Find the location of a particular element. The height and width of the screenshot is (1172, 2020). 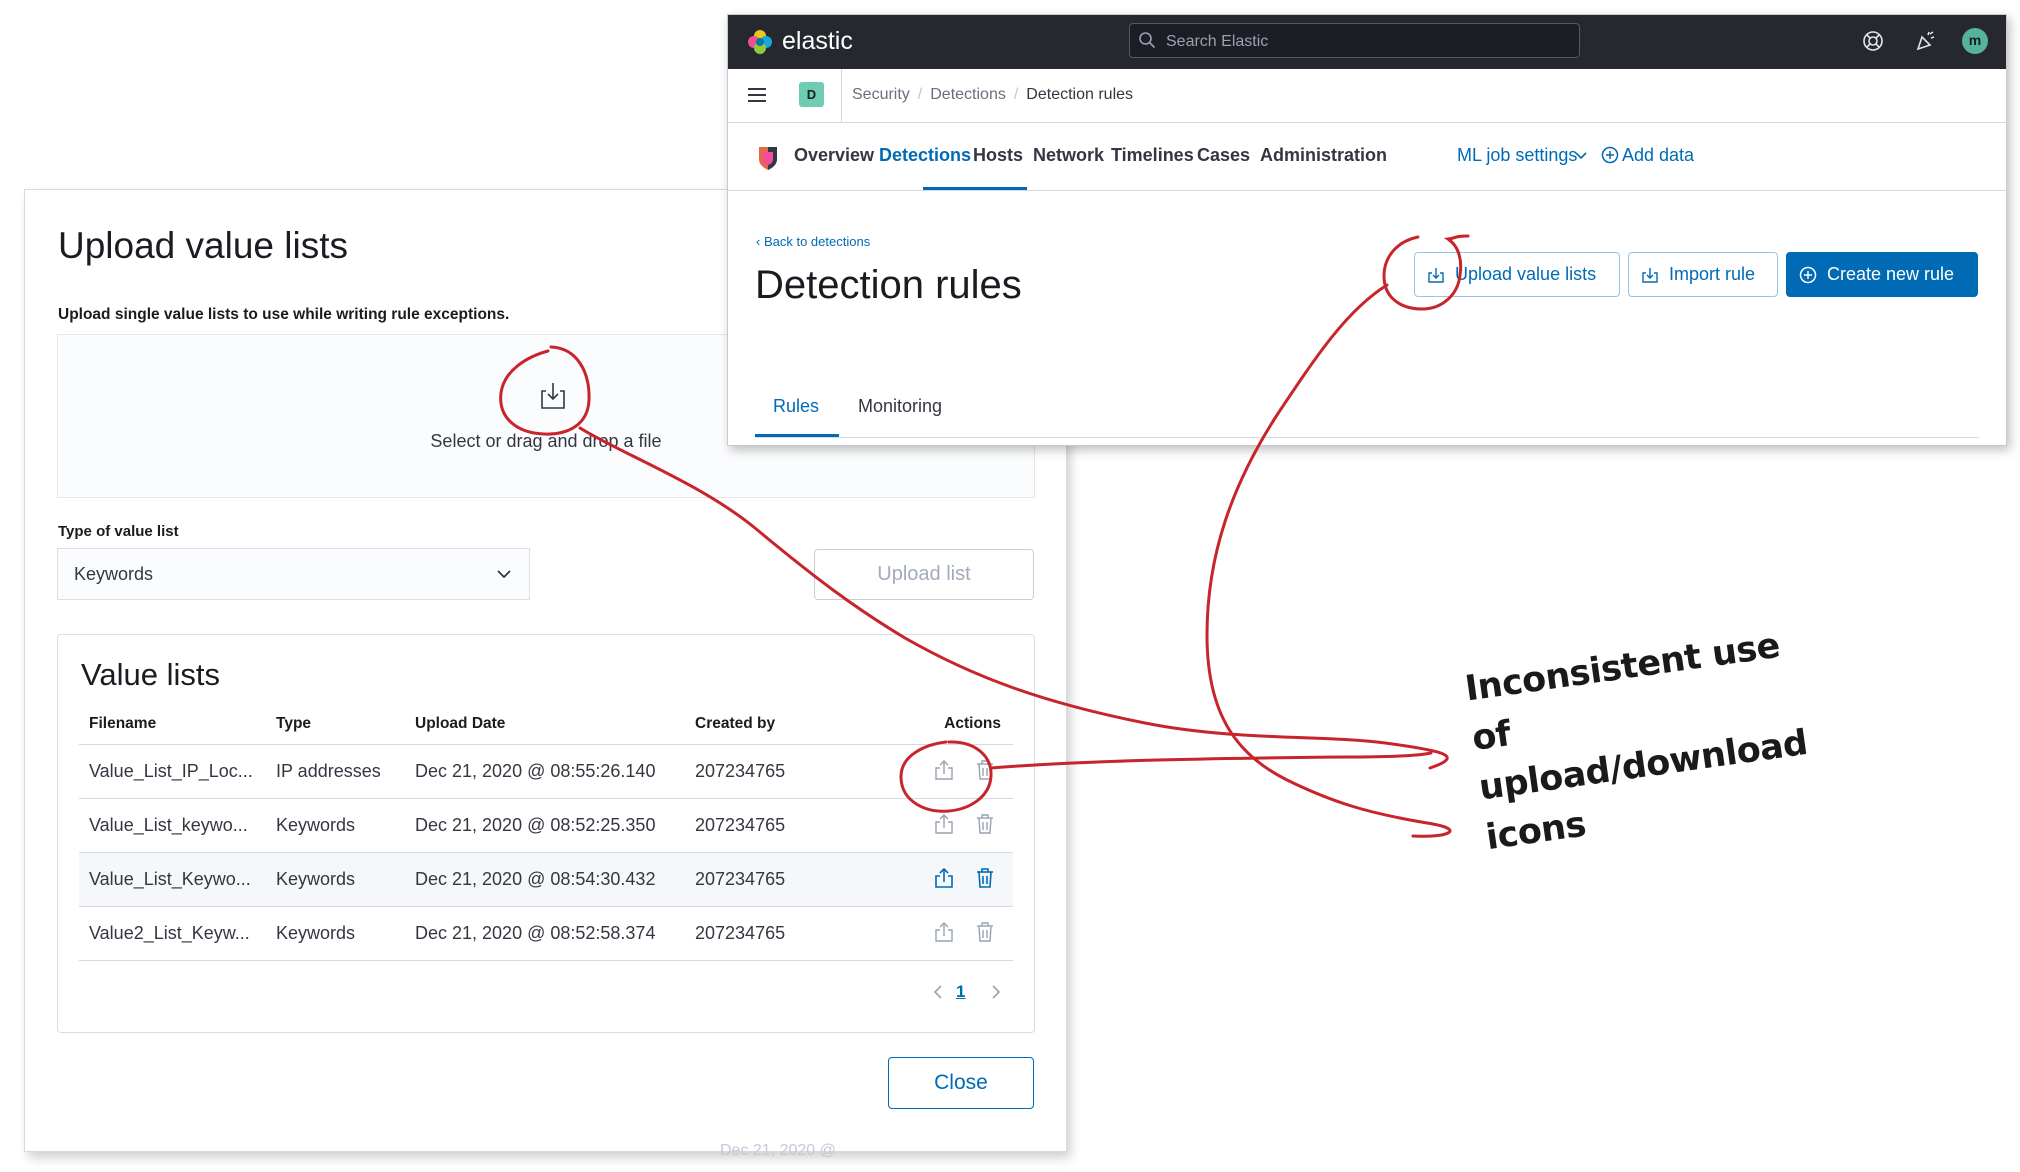

type-label: Type of value list is located at coordinates (118, 531).